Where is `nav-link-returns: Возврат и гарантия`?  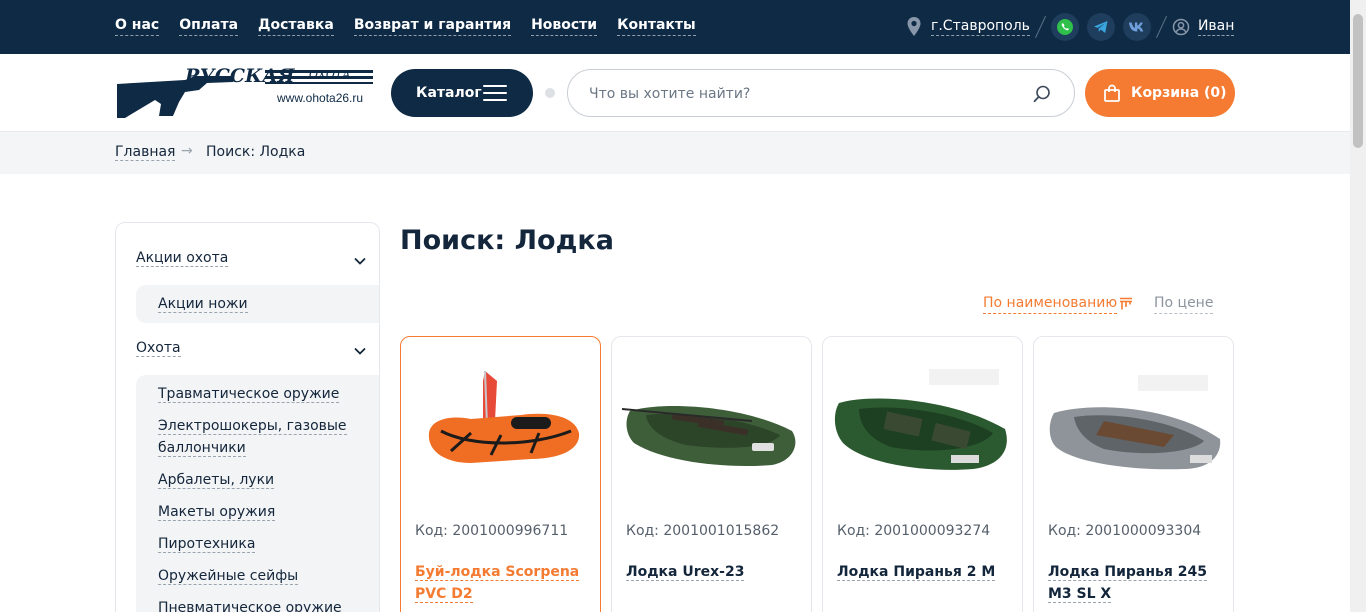 nav-link-returns: Возврат и гарантия is located at coordinates (432, 26).